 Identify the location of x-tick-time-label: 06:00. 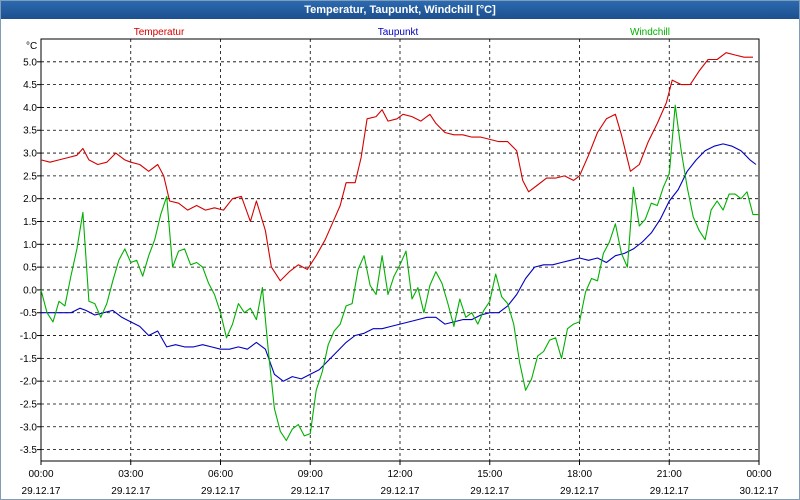
(220, 474).